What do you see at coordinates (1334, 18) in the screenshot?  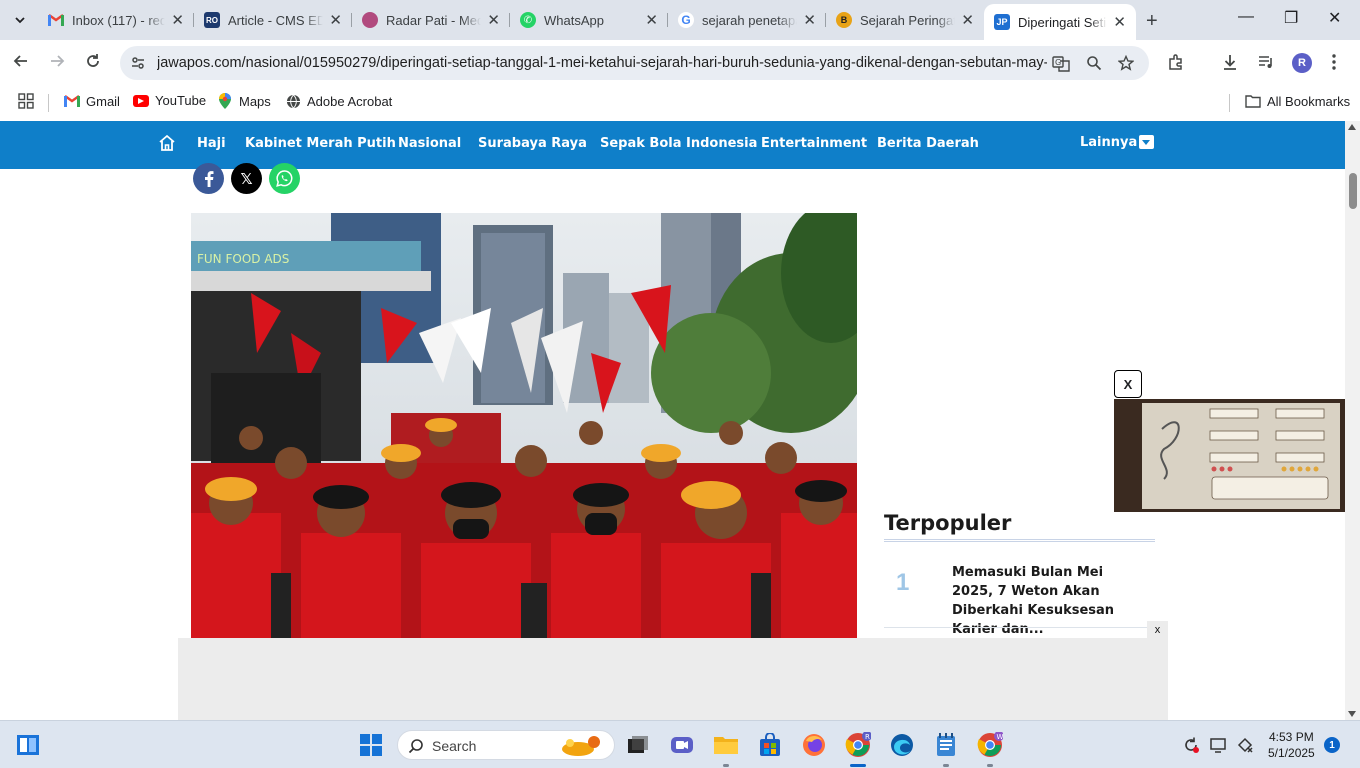 I see `close-window-button: ✕` at bounding box center [1334, 18].